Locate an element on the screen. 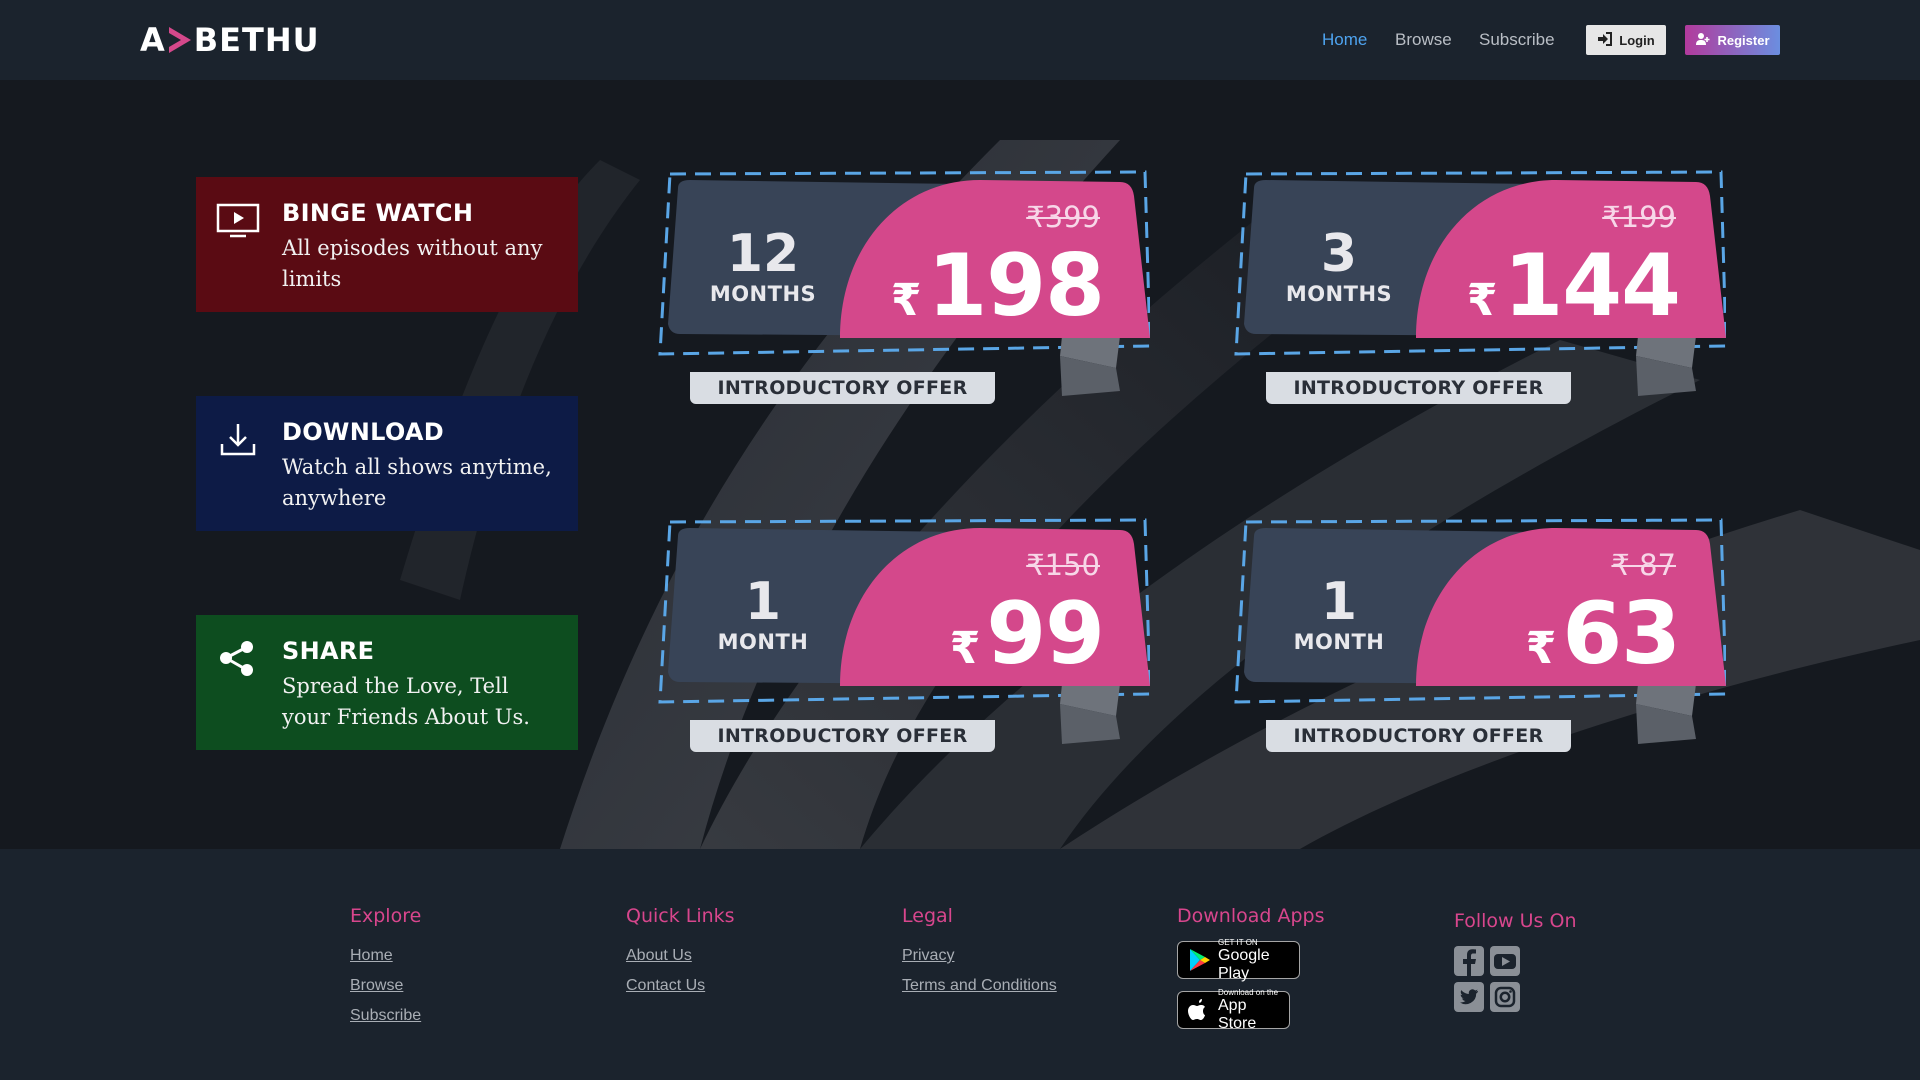 Image resolution: width=1920 pixels, height=1080 pixels. plan-old-price: ₹399 is located at coordinates (1063, 217).